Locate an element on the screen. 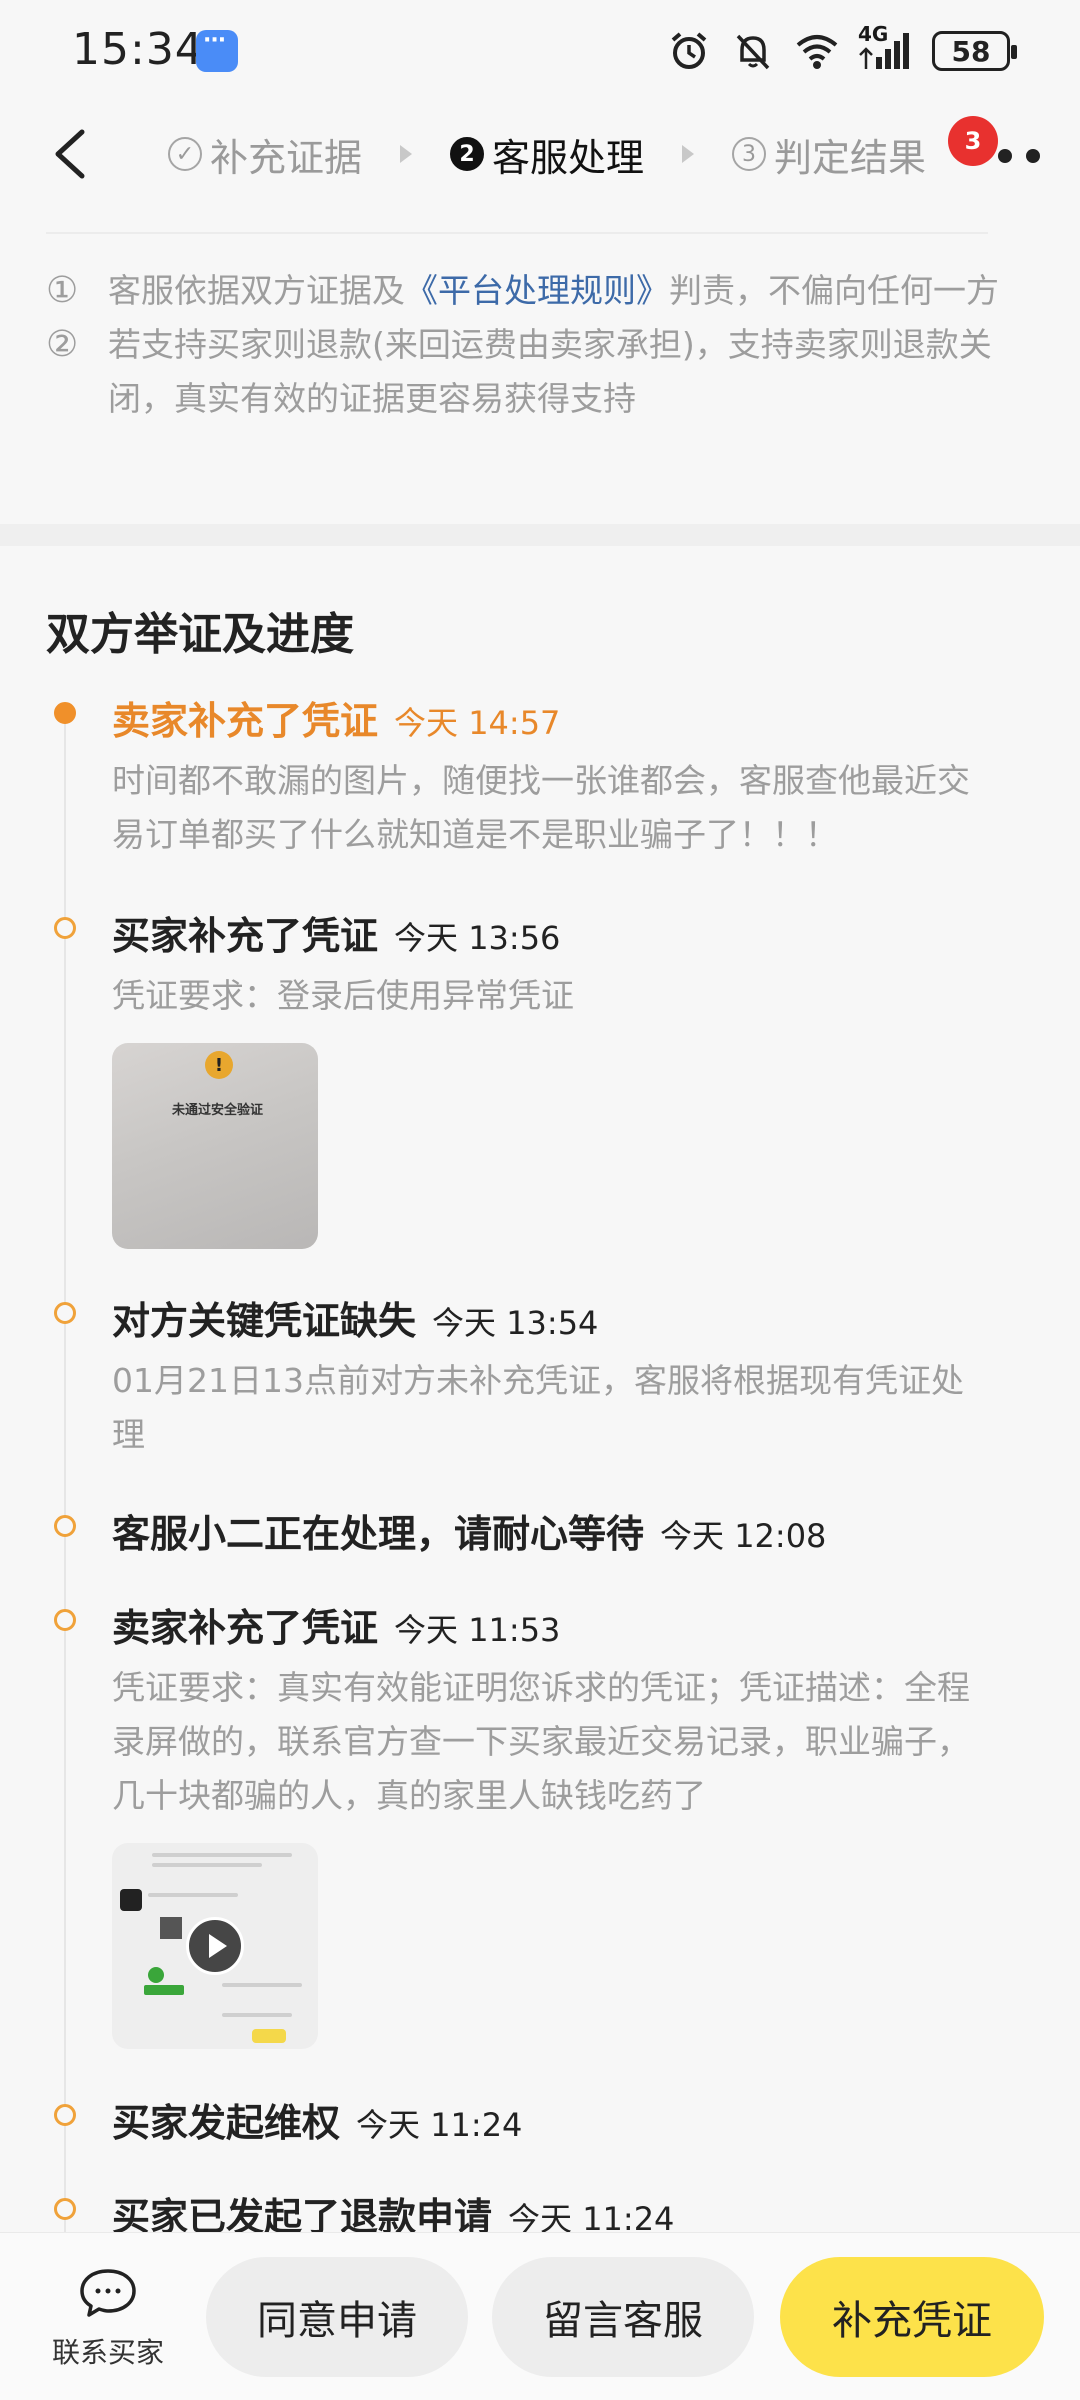 This screenshot has width=1080, height=2400. divider is located at coordinates (517, 233).